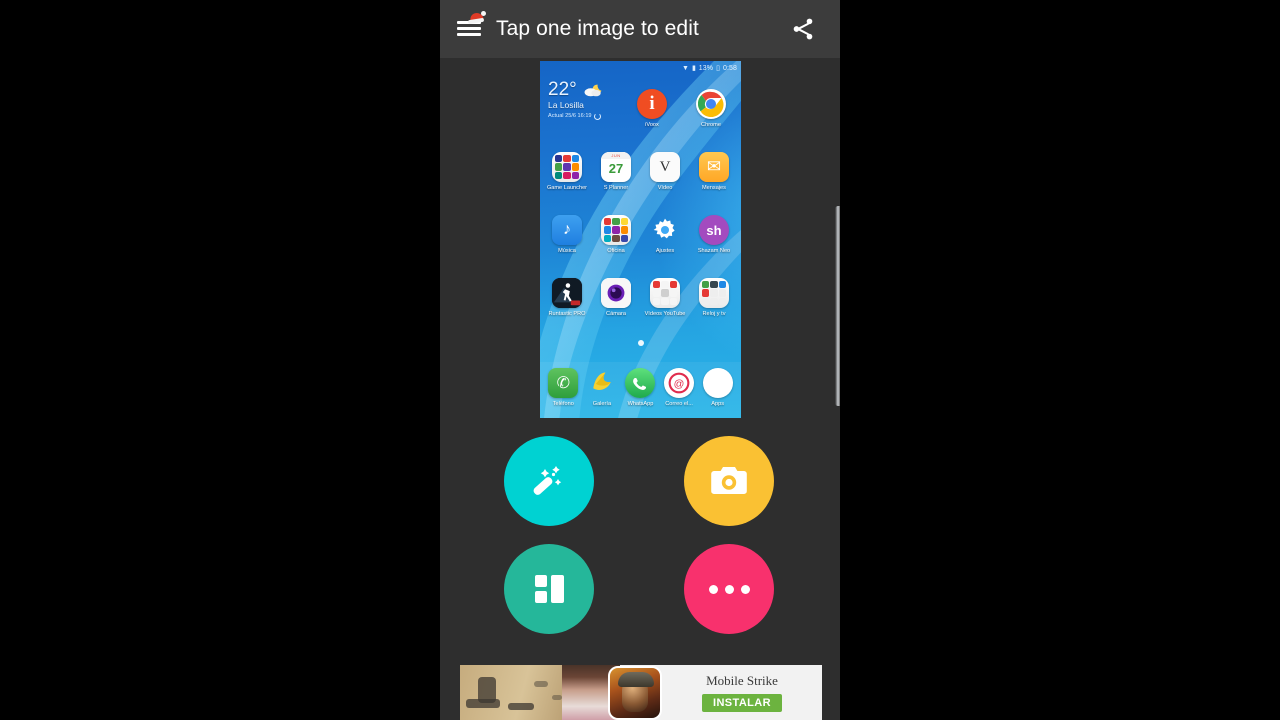 The height and width of the screenshot is (720, 1280). What do you see at coordinates (567, 167) in the screenshot?
I see `game-launcher-folder-icon` at bounding box center [567, 167].